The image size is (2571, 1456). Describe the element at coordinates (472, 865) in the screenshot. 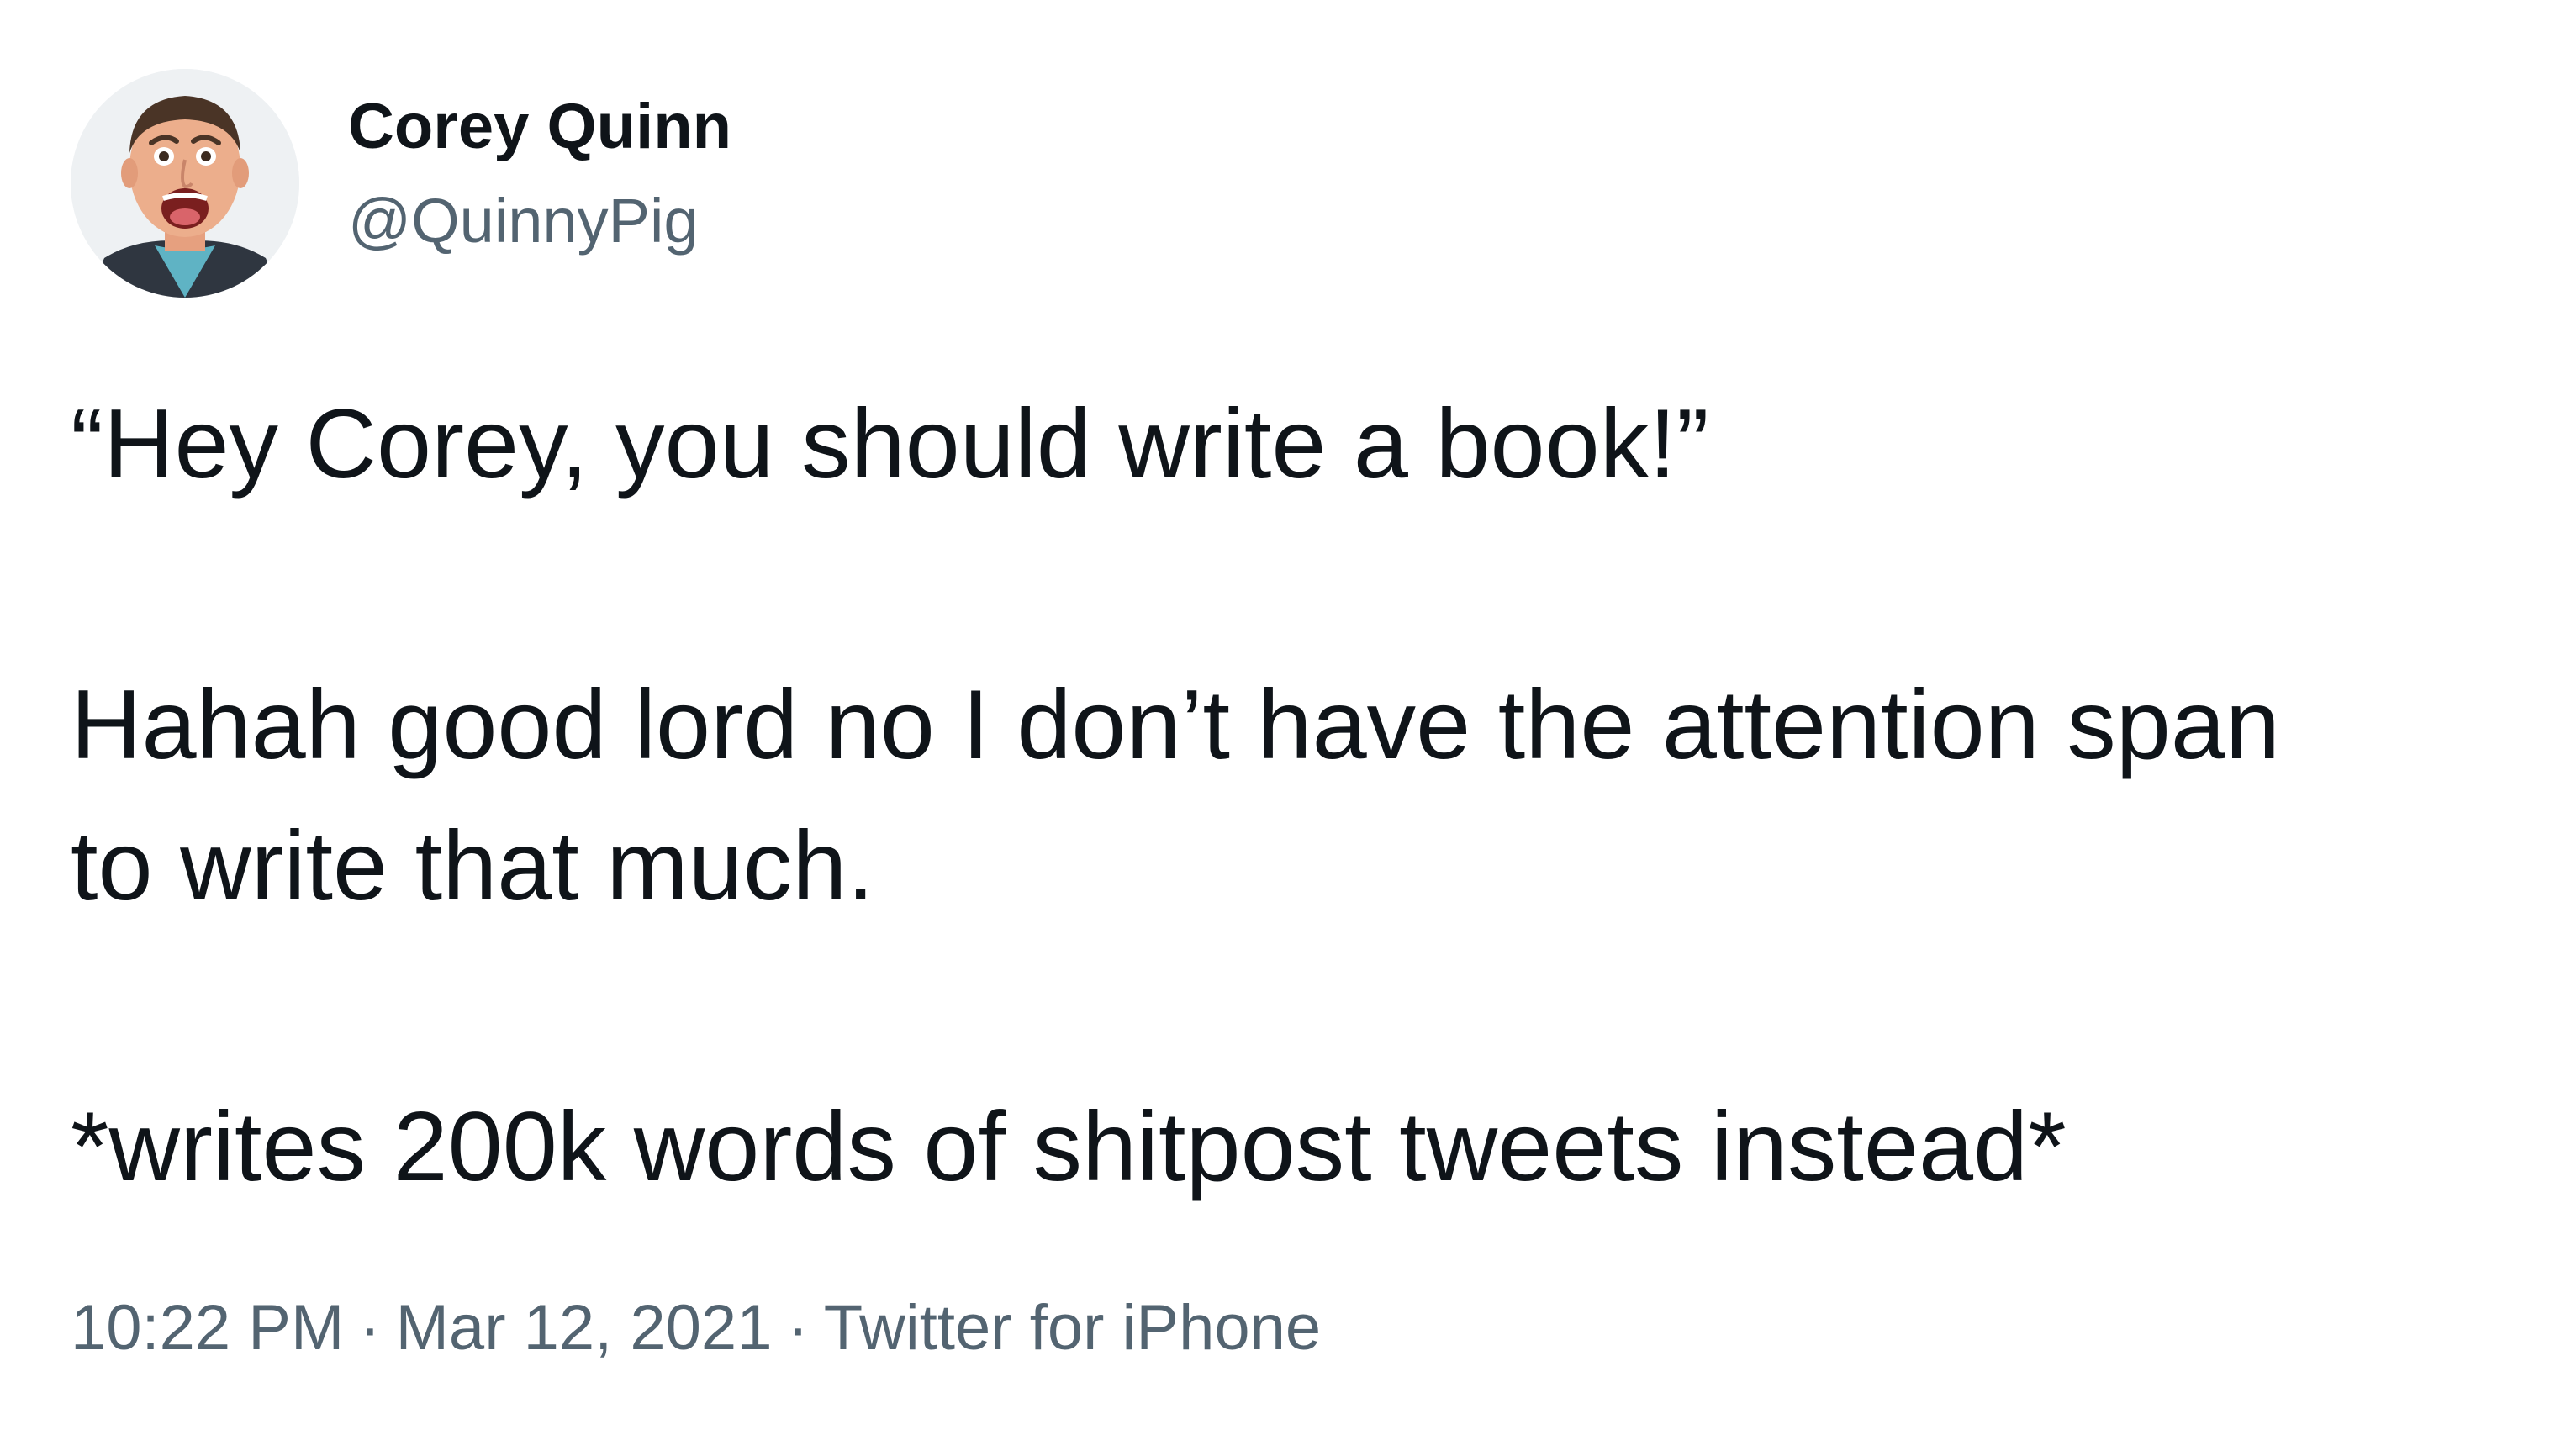

I see `tweet-text-line: to write that much.` at that location.